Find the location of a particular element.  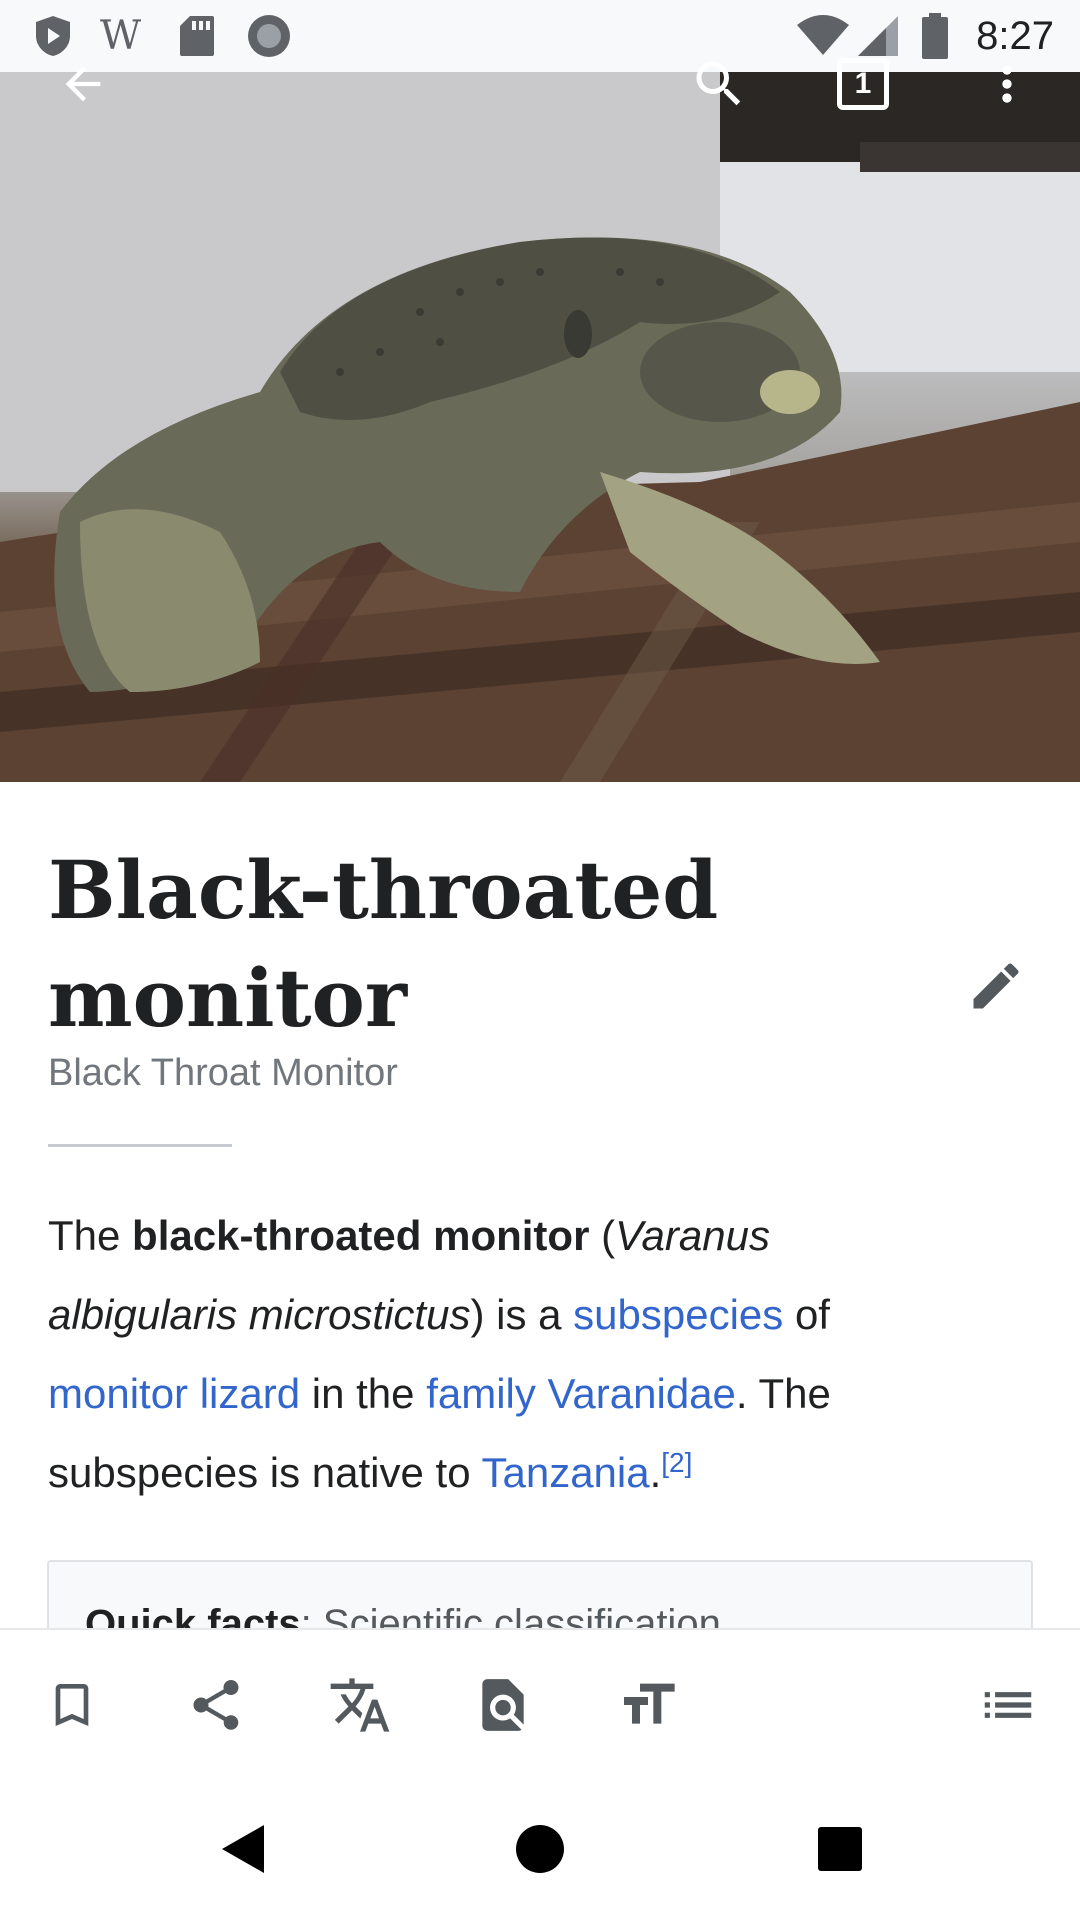

nav-back-button is located at coordinates (242, 1849).